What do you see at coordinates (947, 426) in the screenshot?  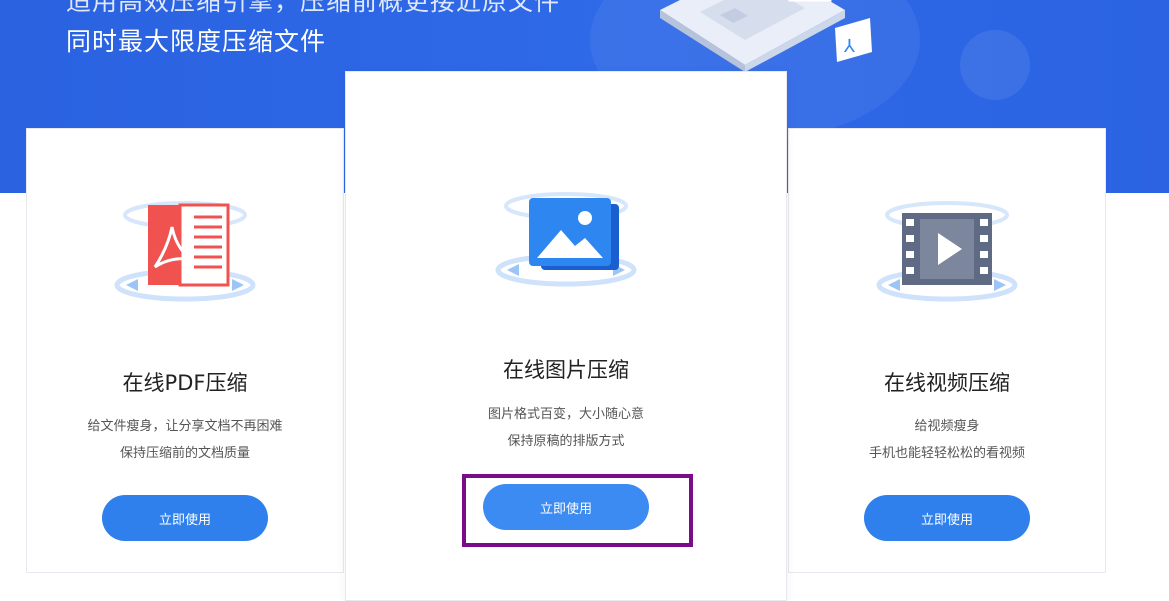 I see `card-desc-line: 给视频瘦身` at bounding box center [947, 426].